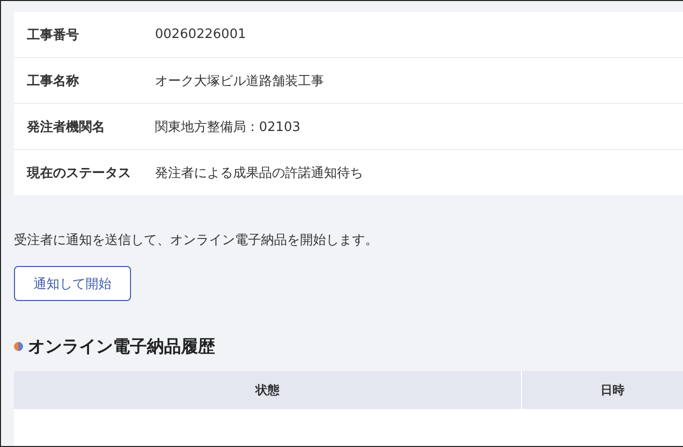 This screenshot has height=447, width=683. What do you see at coordinates (268, 390) in the screenshot?
I see `column-header: 状態` at bounding box center [268, 390].